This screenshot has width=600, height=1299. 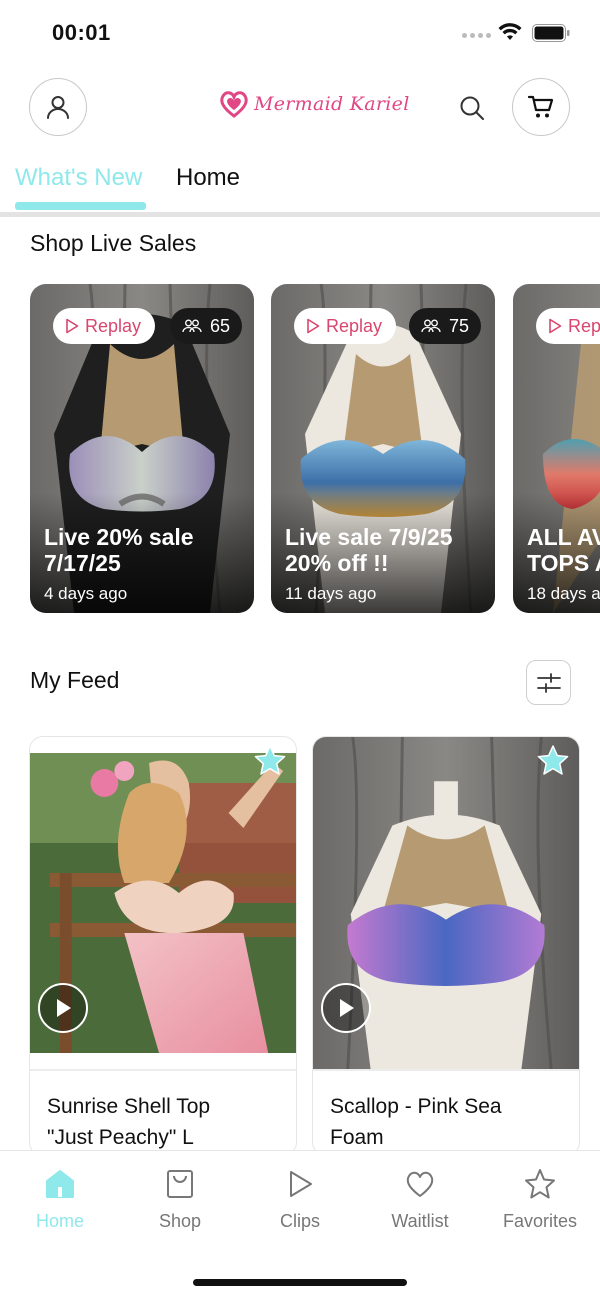 I want to click on status-bar: 00:01, so click(x=300, y=33).